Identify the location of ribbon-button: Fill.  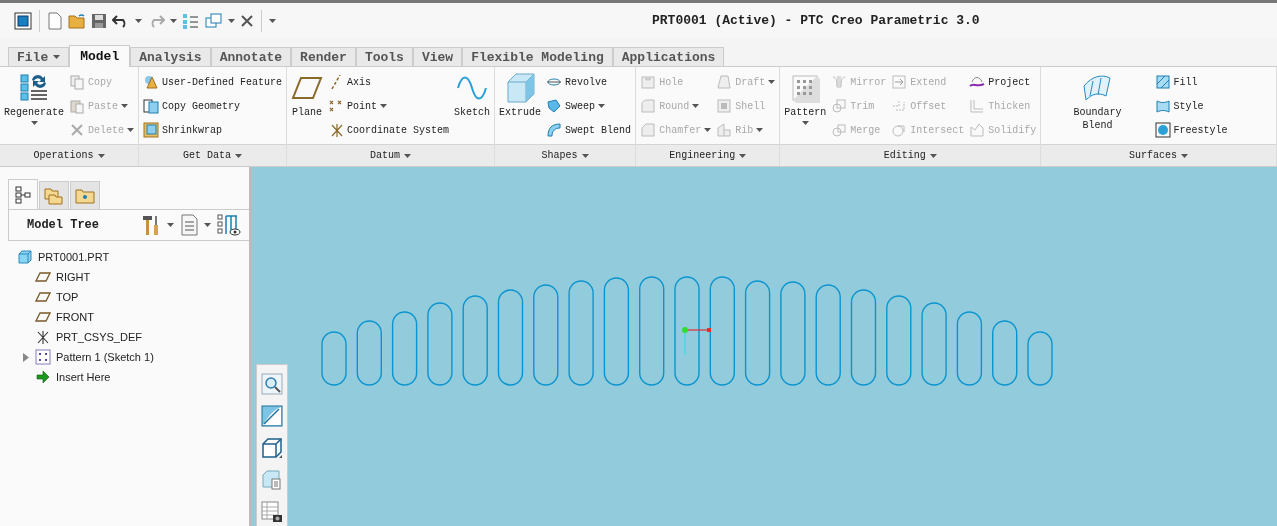
(1213, 82).